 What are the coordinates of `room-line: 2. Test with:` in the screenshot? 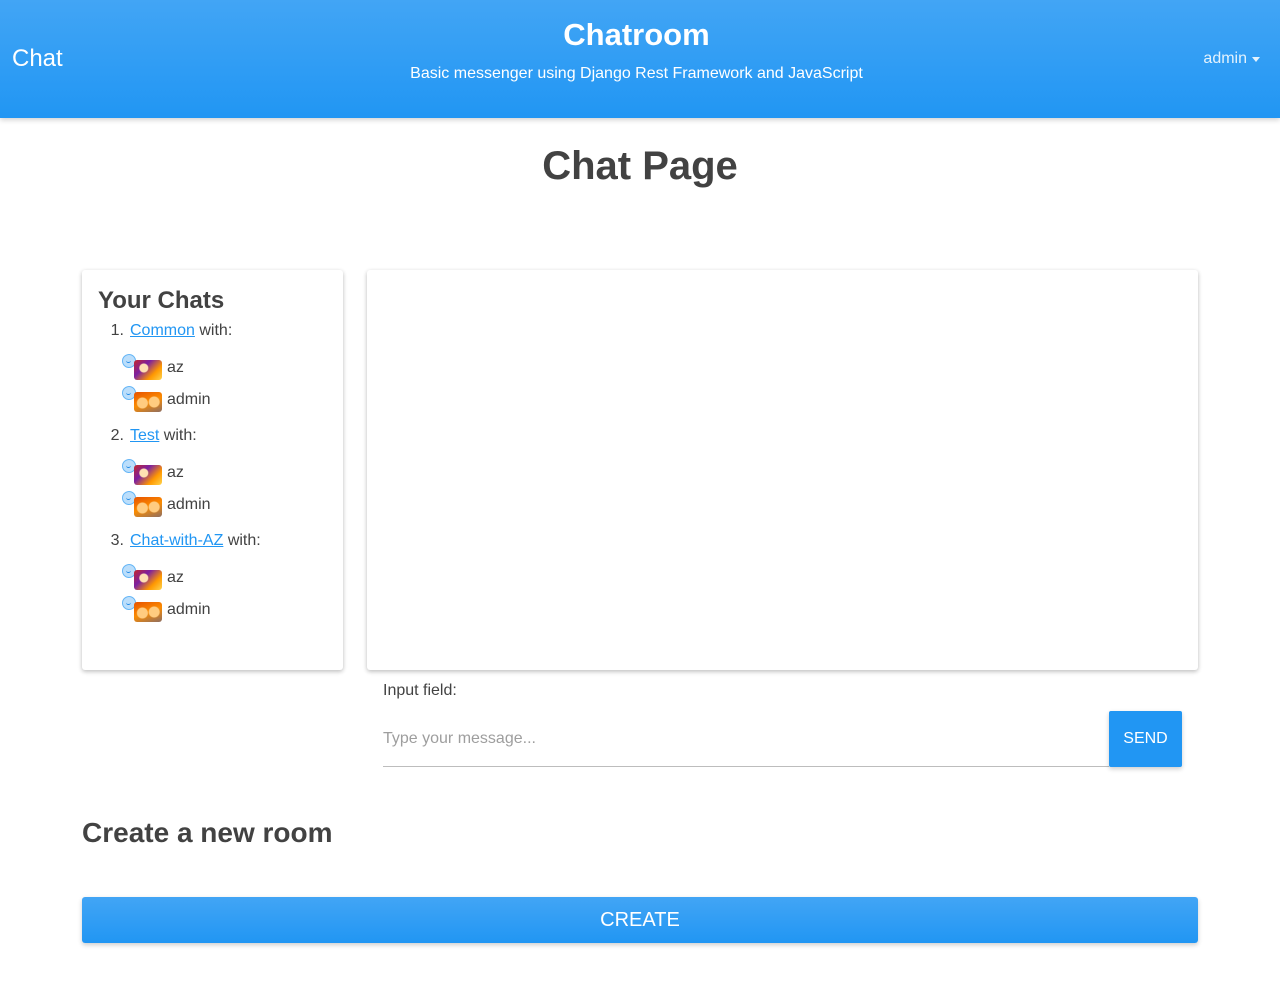 It's located at (212, 436).